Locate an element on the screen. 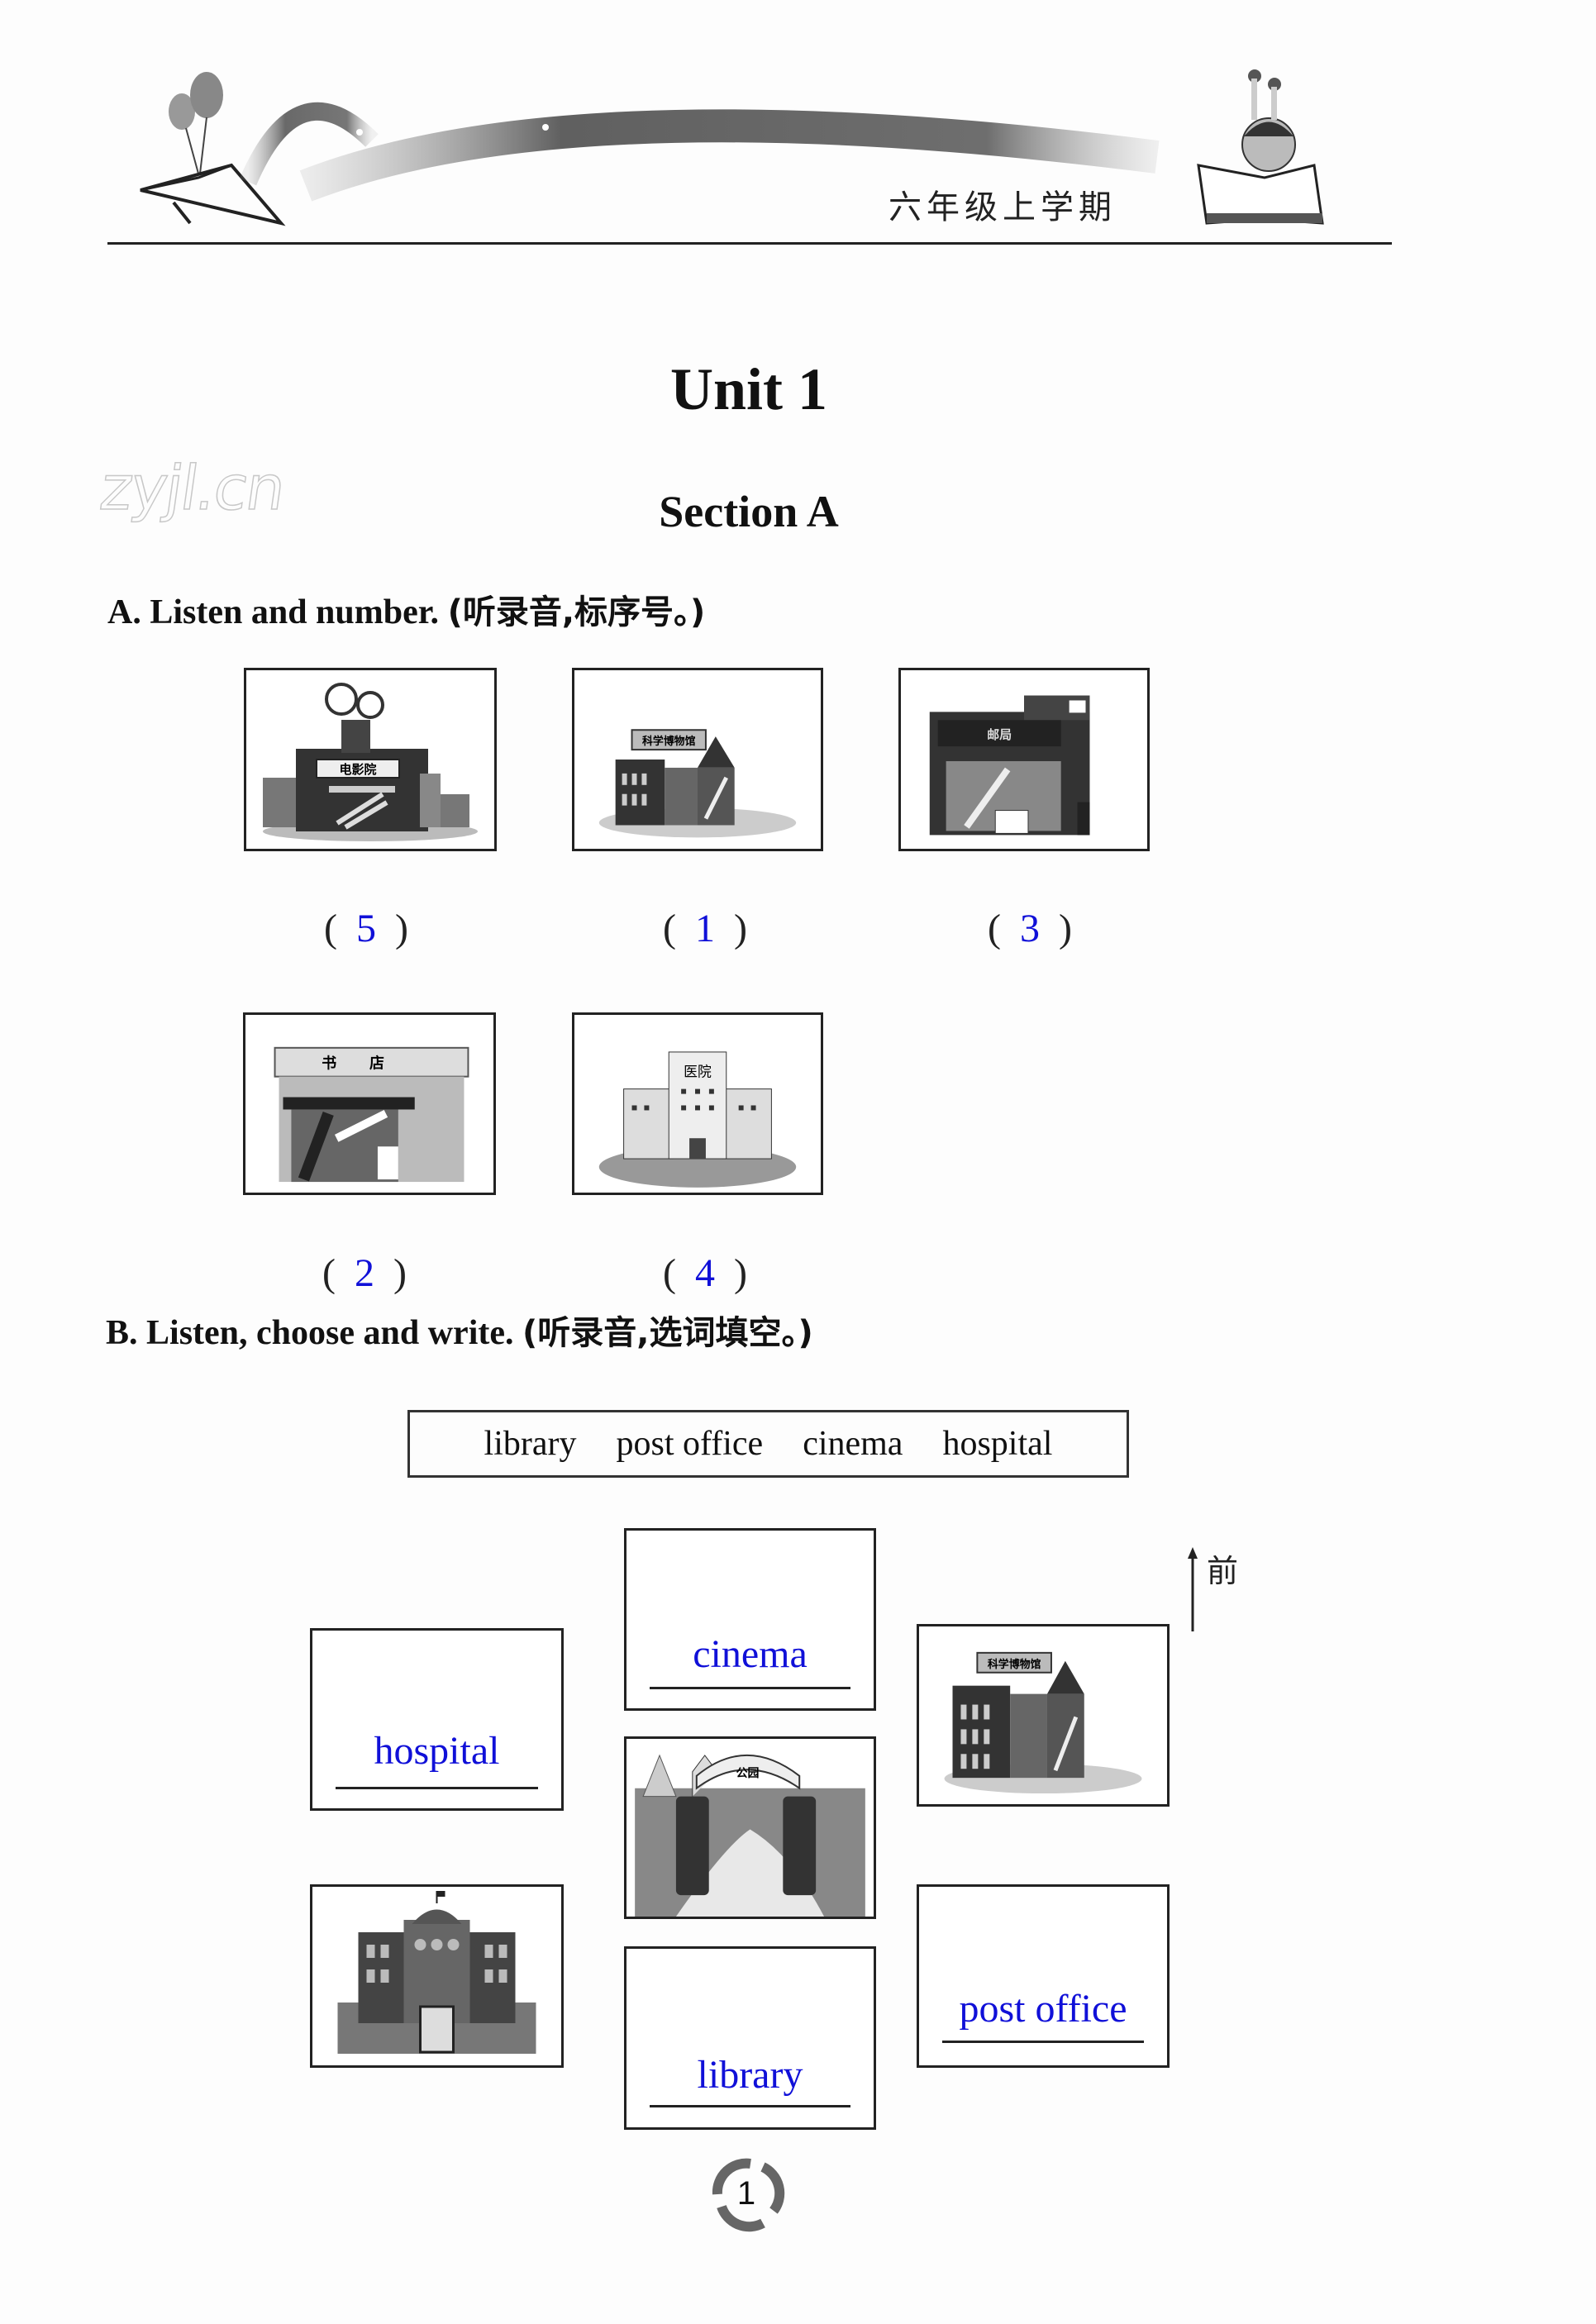 This screenshot has width=1596, height=2324. part-a-instruction: A. Listen and number. (听录音,标序号。) is located at coordinates (406, 609).